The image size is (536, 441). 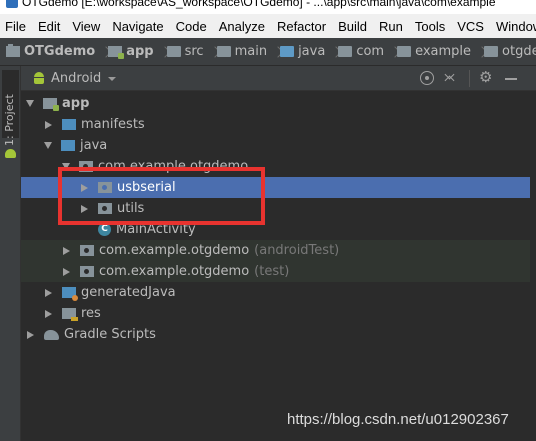 I want to click on tree-node-label: manifests, so click(x=113, y=124).